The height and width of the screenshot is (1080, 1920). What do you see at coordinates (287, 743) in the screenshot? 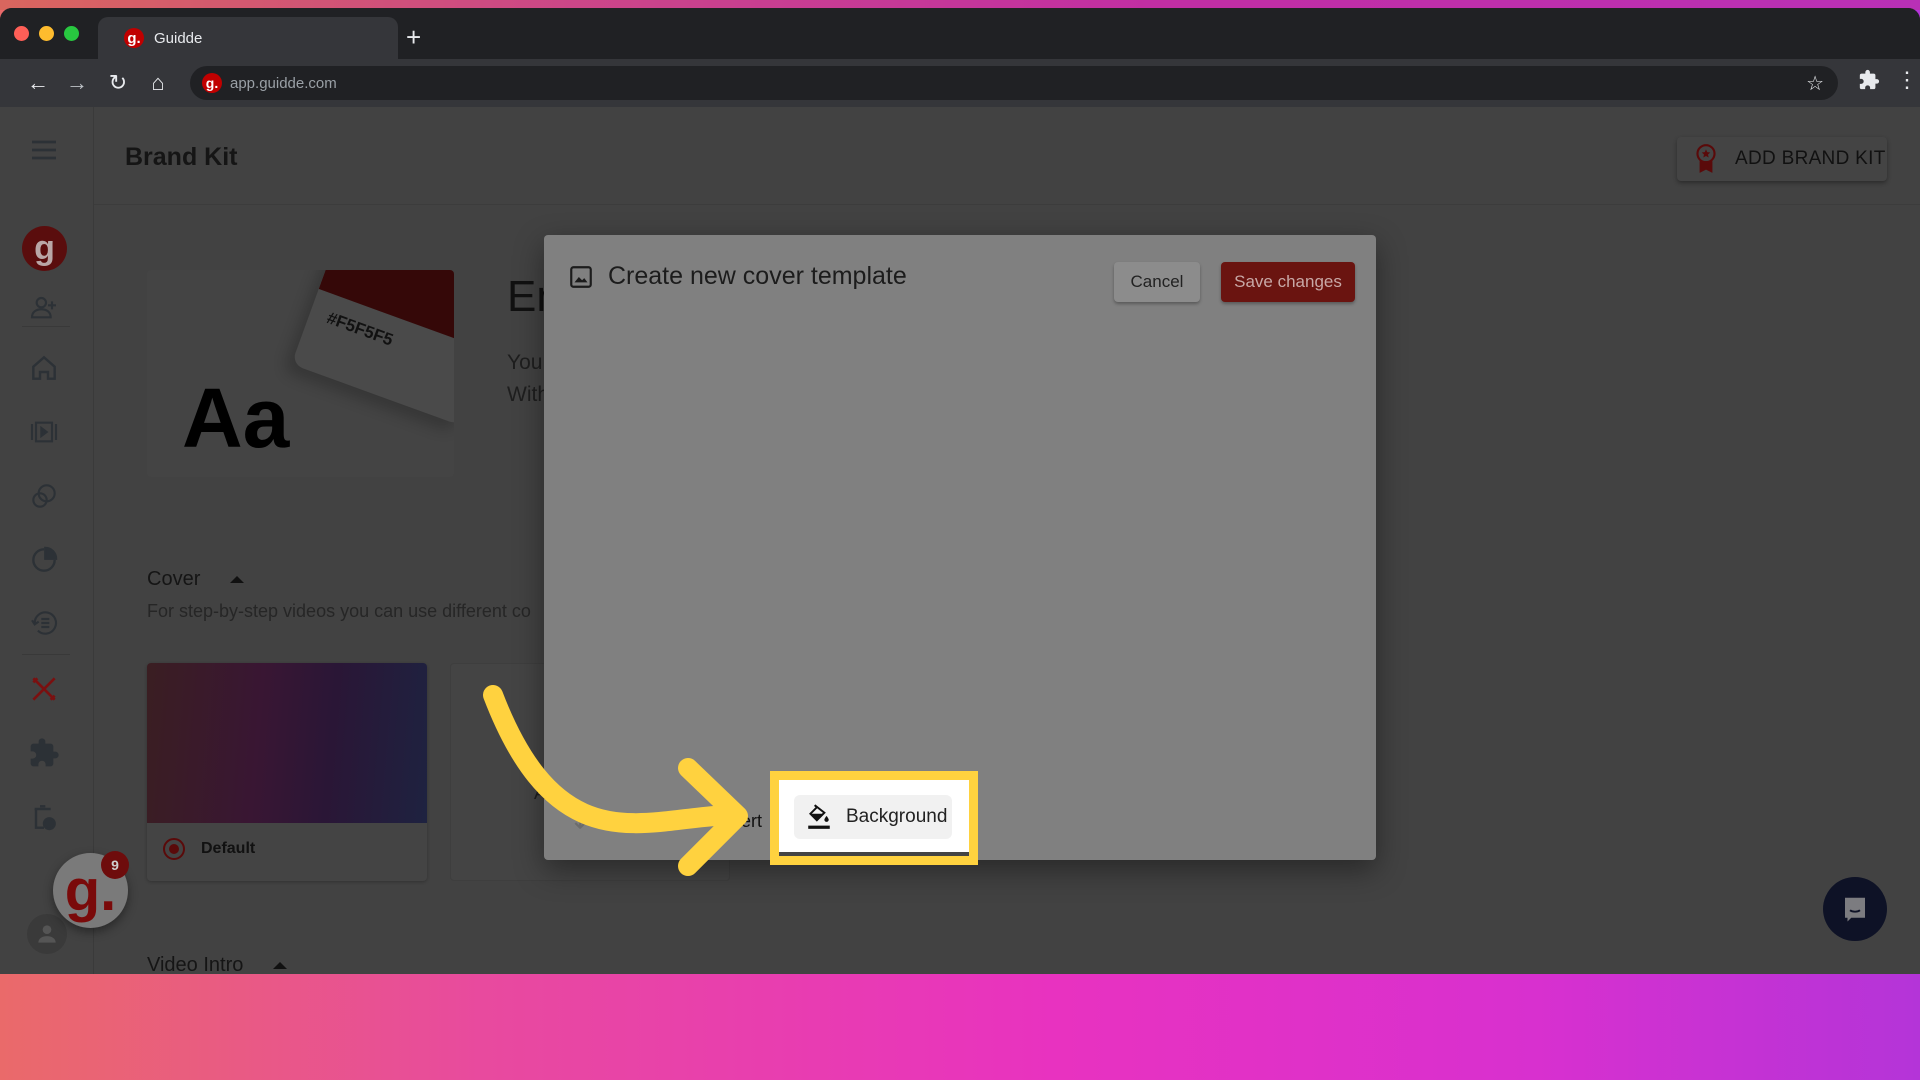
I see `cover-gradient-preview` at bounding box center [287, 743].